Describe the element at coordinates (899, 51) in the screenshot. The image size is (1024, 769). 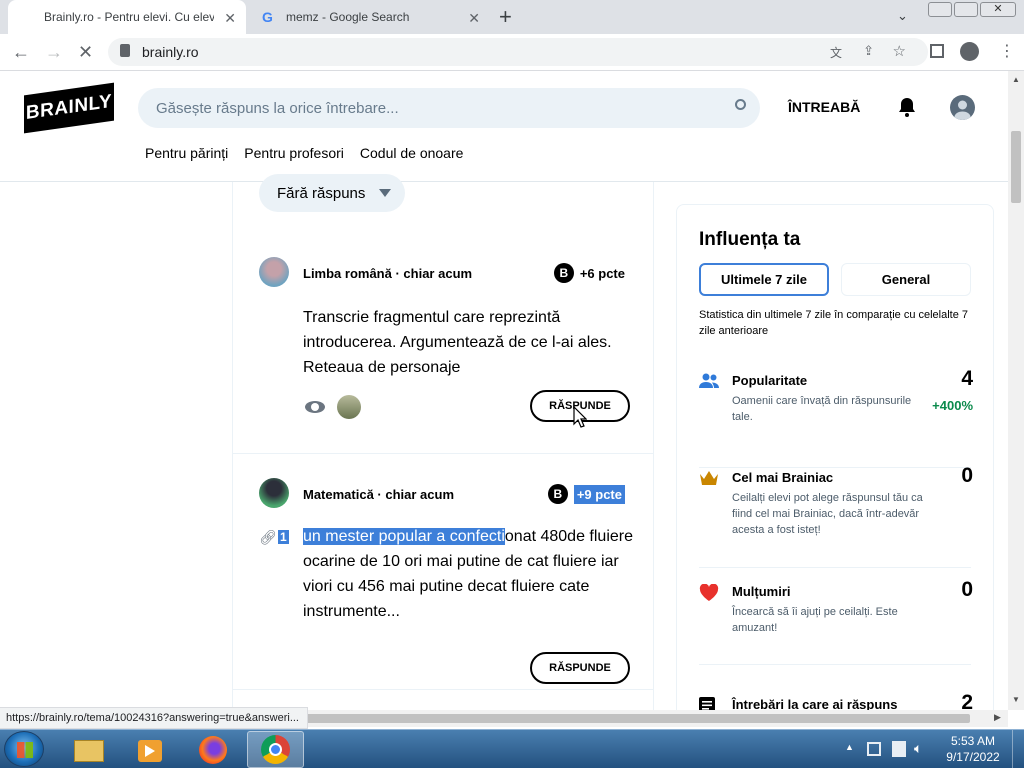
I see `bookmark-star-icon: ☆` at that location.